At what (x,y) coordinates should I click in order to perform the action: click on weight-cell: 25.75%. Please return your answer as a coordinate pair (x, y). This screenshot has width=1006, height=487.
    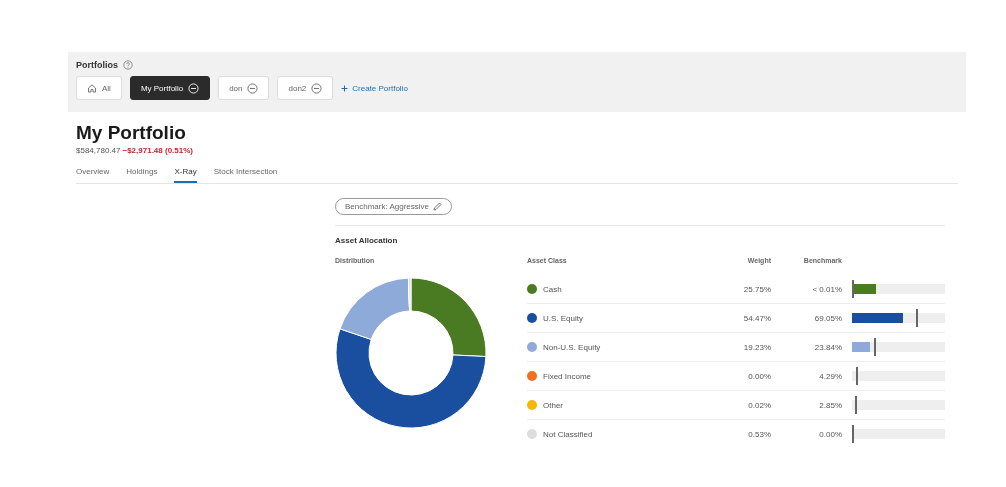
    Looking at the image, I should click on (757, 289).